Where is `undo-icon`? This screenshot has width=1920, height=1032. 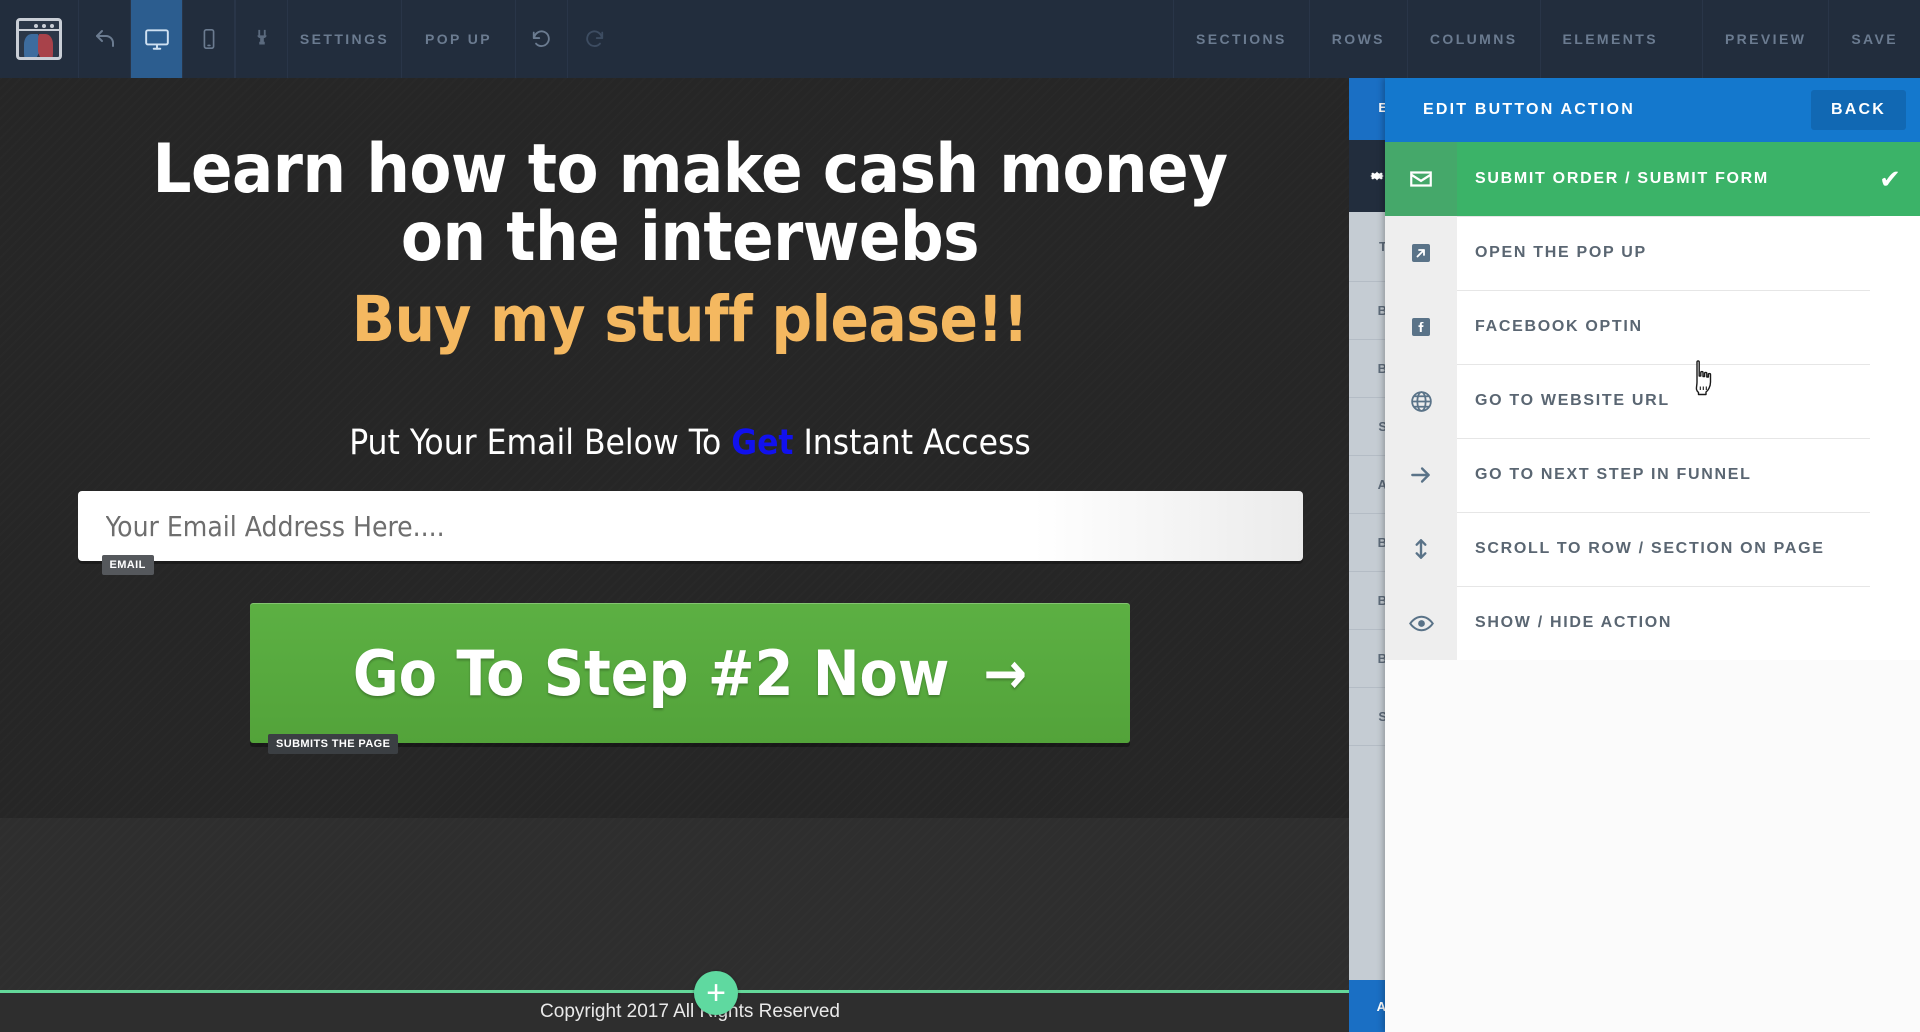 undo-icon is located at coordinates (105, 39).